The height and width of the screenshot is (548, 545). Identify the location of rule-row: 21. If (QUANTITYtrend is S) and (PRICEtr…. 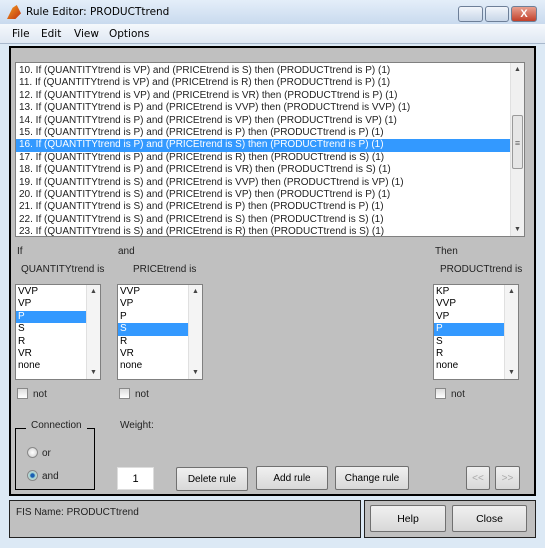
(270, 207).